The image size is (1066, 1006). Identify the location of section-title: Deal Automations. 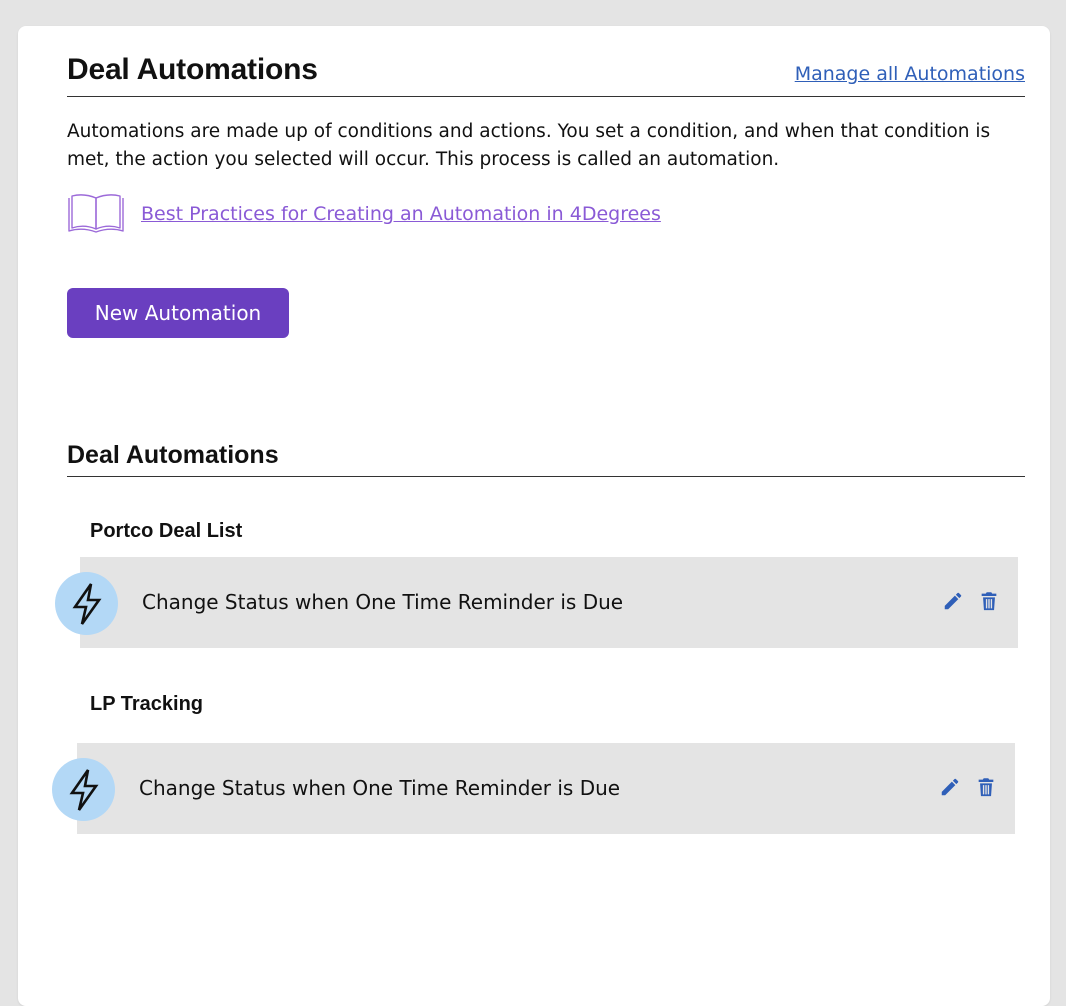
(173, 455).